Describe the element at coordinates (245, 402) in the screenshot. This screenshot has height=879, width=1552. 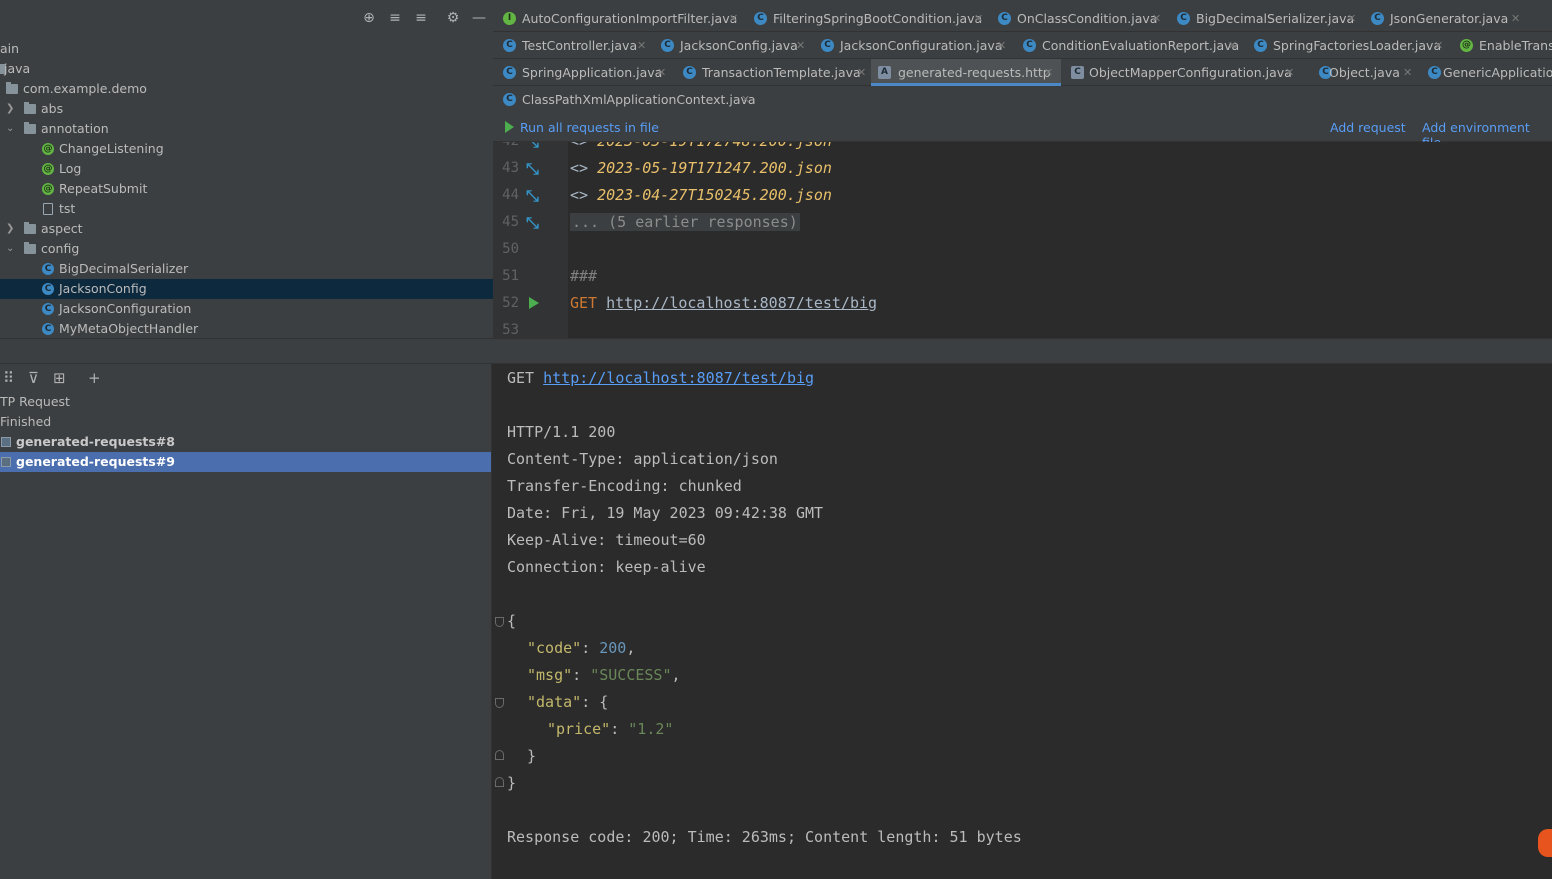
I see `service-group-http-request: TP Request` at that location.